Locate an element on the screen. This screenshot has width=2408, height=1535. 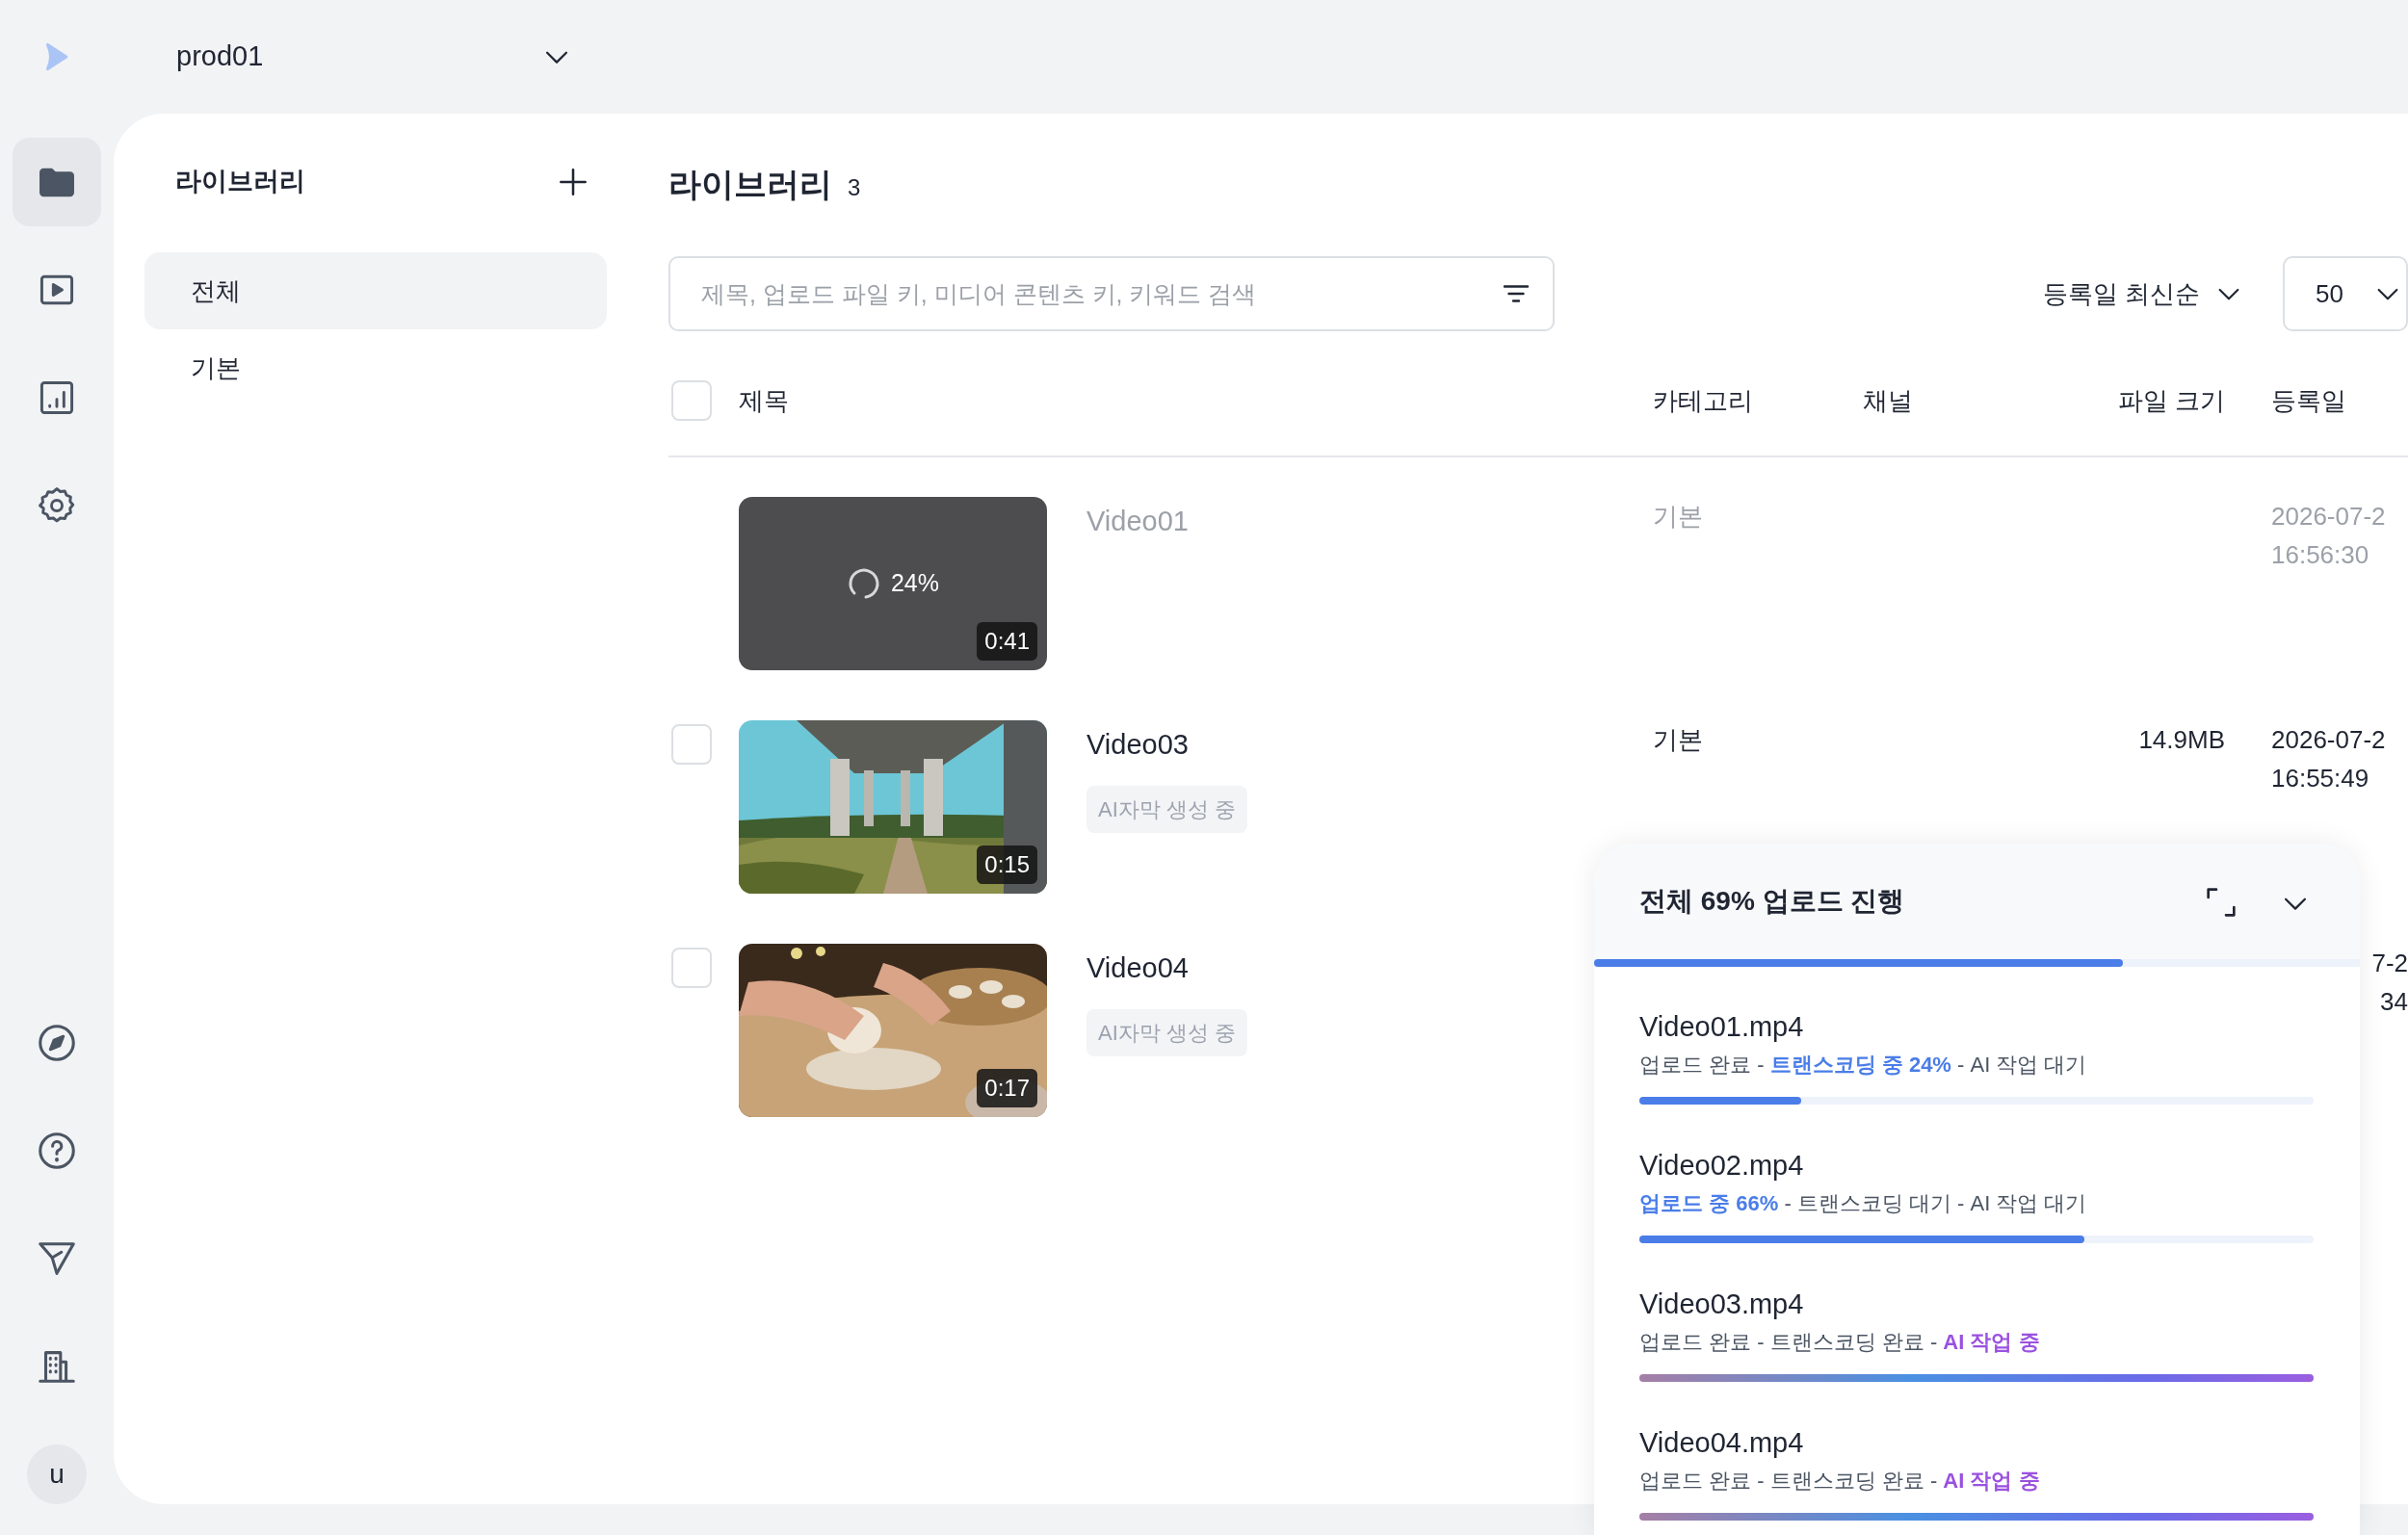
column-header: 채널 is located at coordinates (1888, 400).